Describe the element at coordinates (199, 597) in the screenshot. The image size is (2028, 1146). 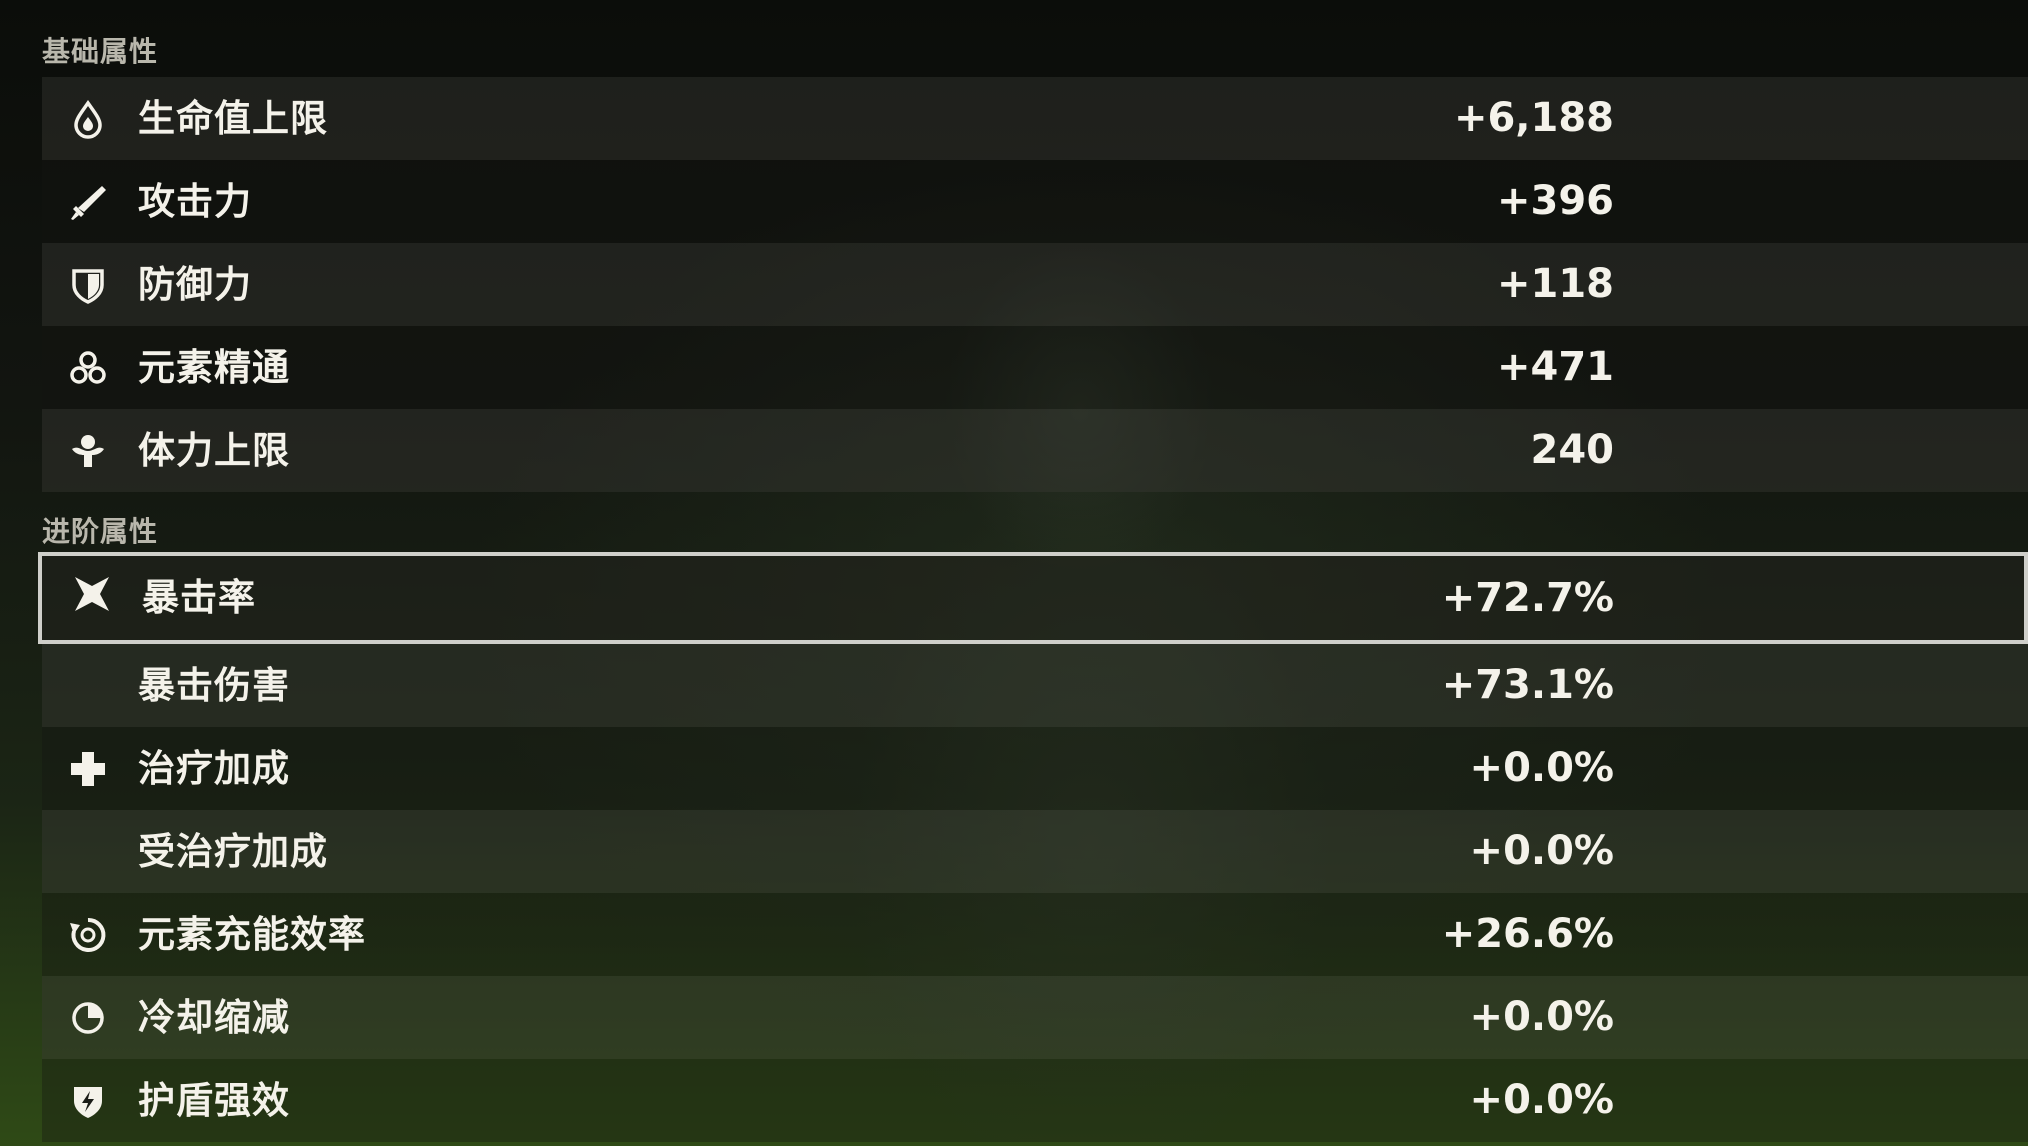
I see `stat-label: 暴击率` at that location.